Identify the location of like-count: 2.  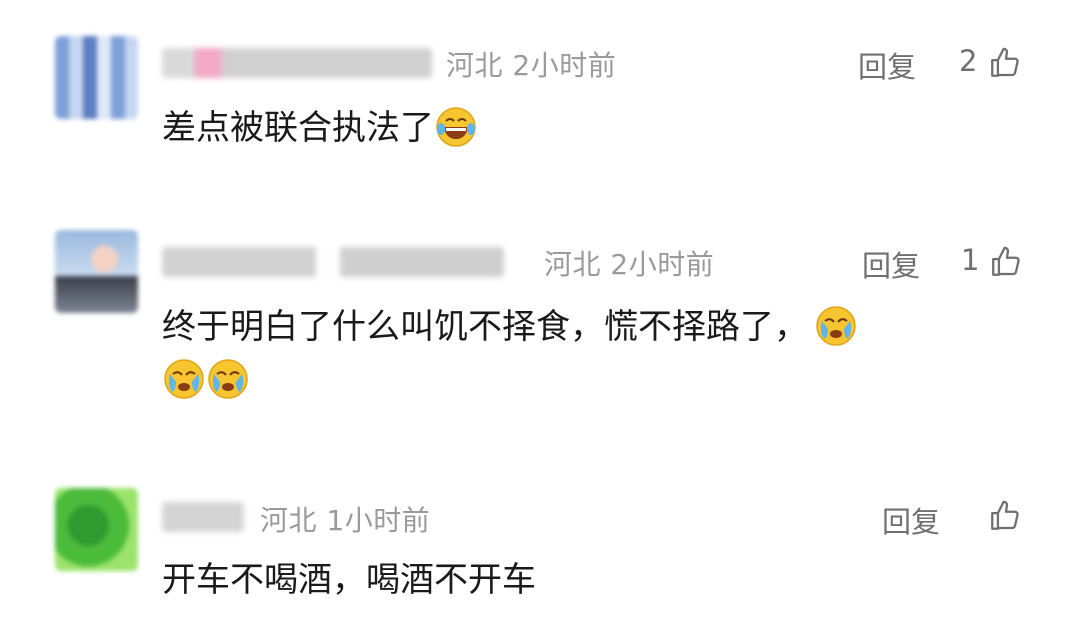
(968, 61).